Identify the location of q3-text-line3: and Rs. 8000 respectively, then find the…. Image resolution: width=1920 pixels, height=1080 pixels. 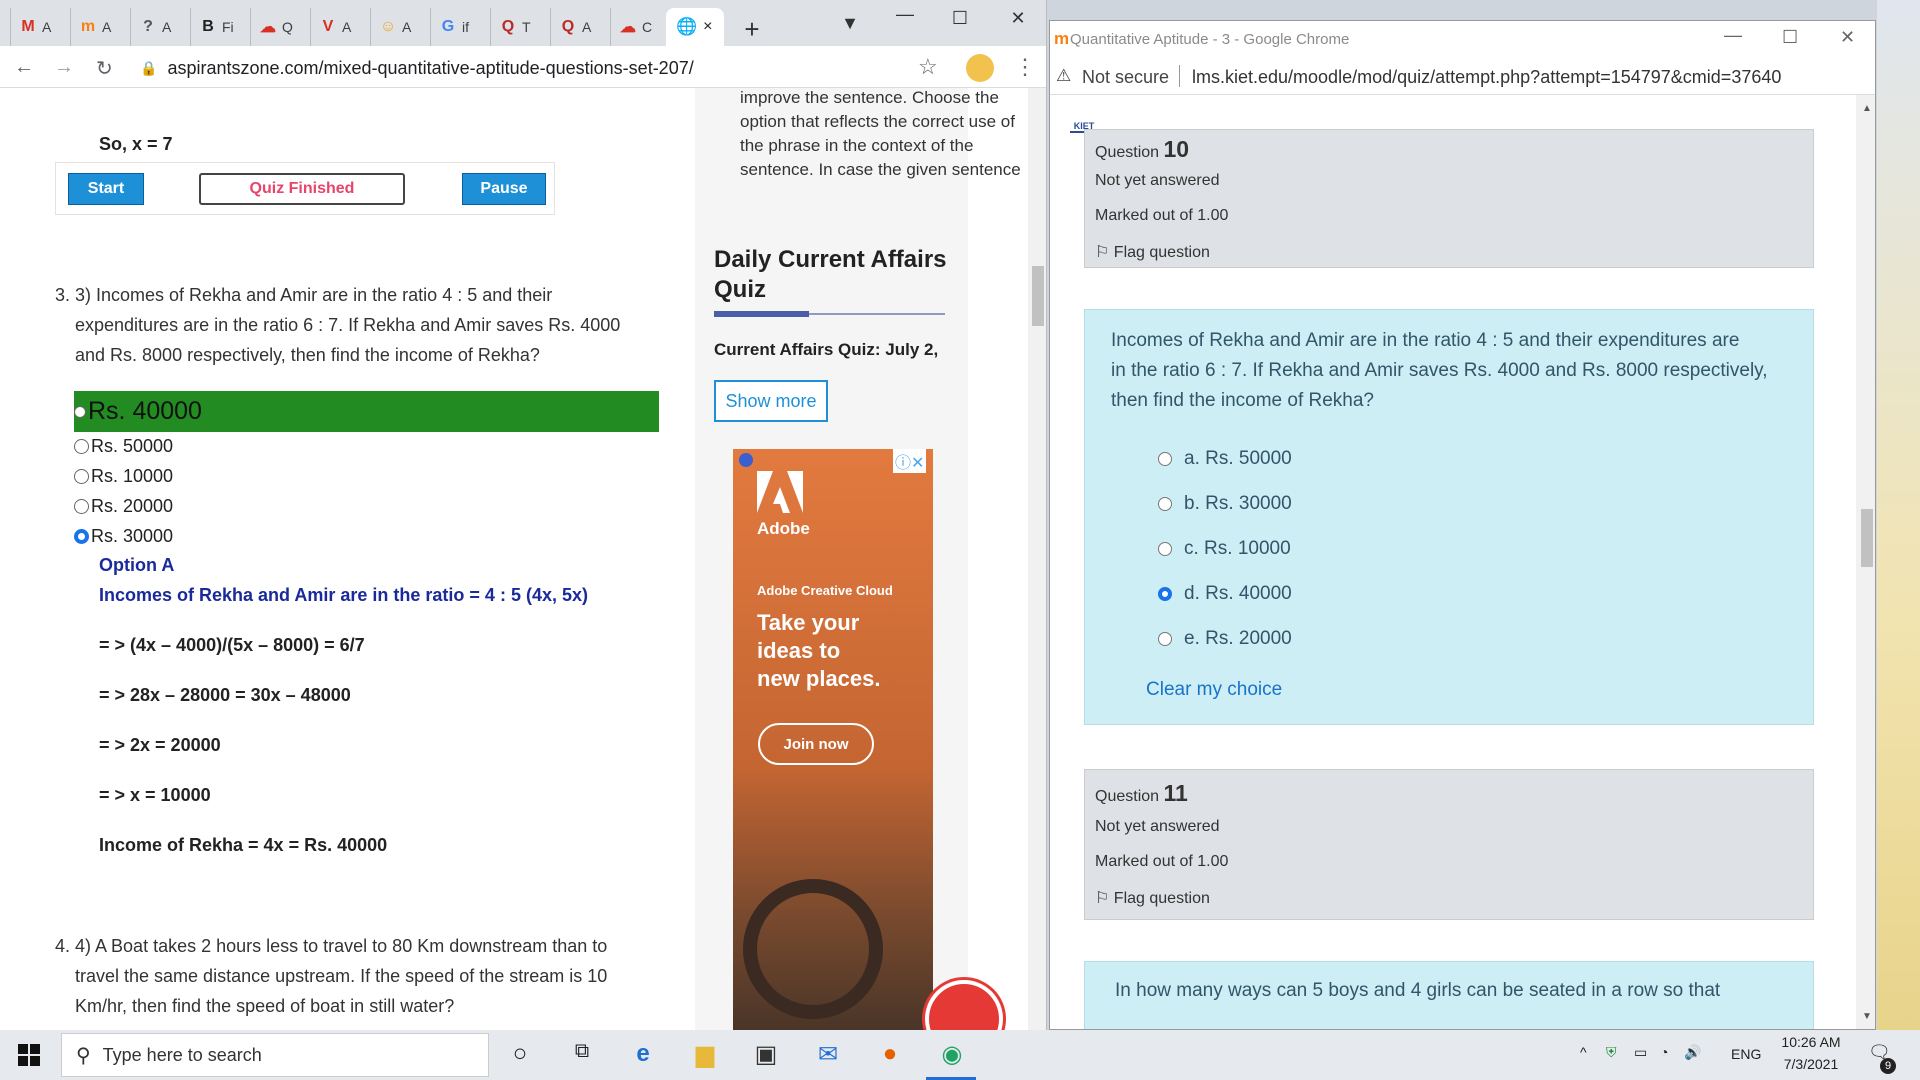
(307, 355).